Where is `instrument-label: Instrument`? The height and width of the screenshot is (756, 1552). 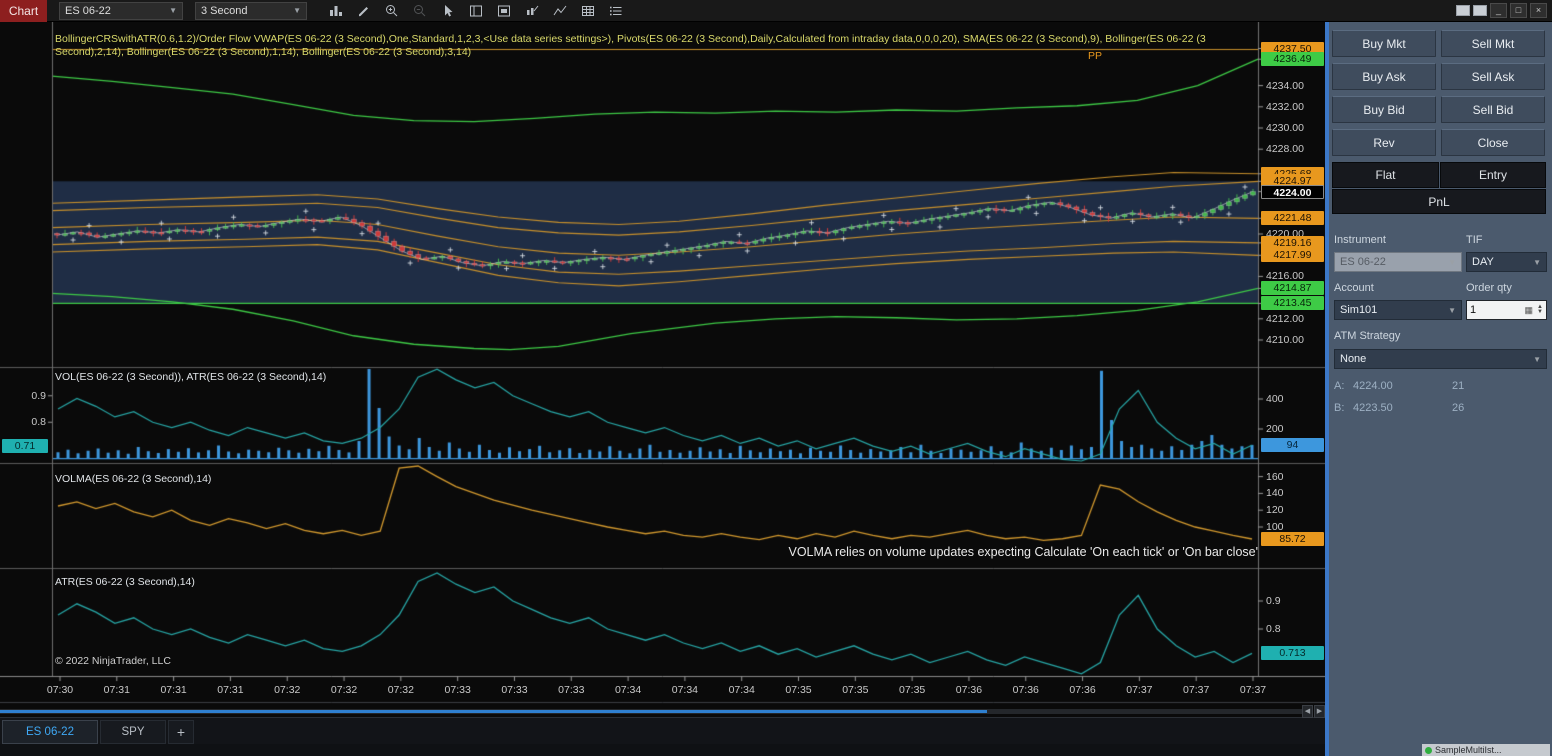 instrument-label: Instrument is located at coordinates (1360, 240).